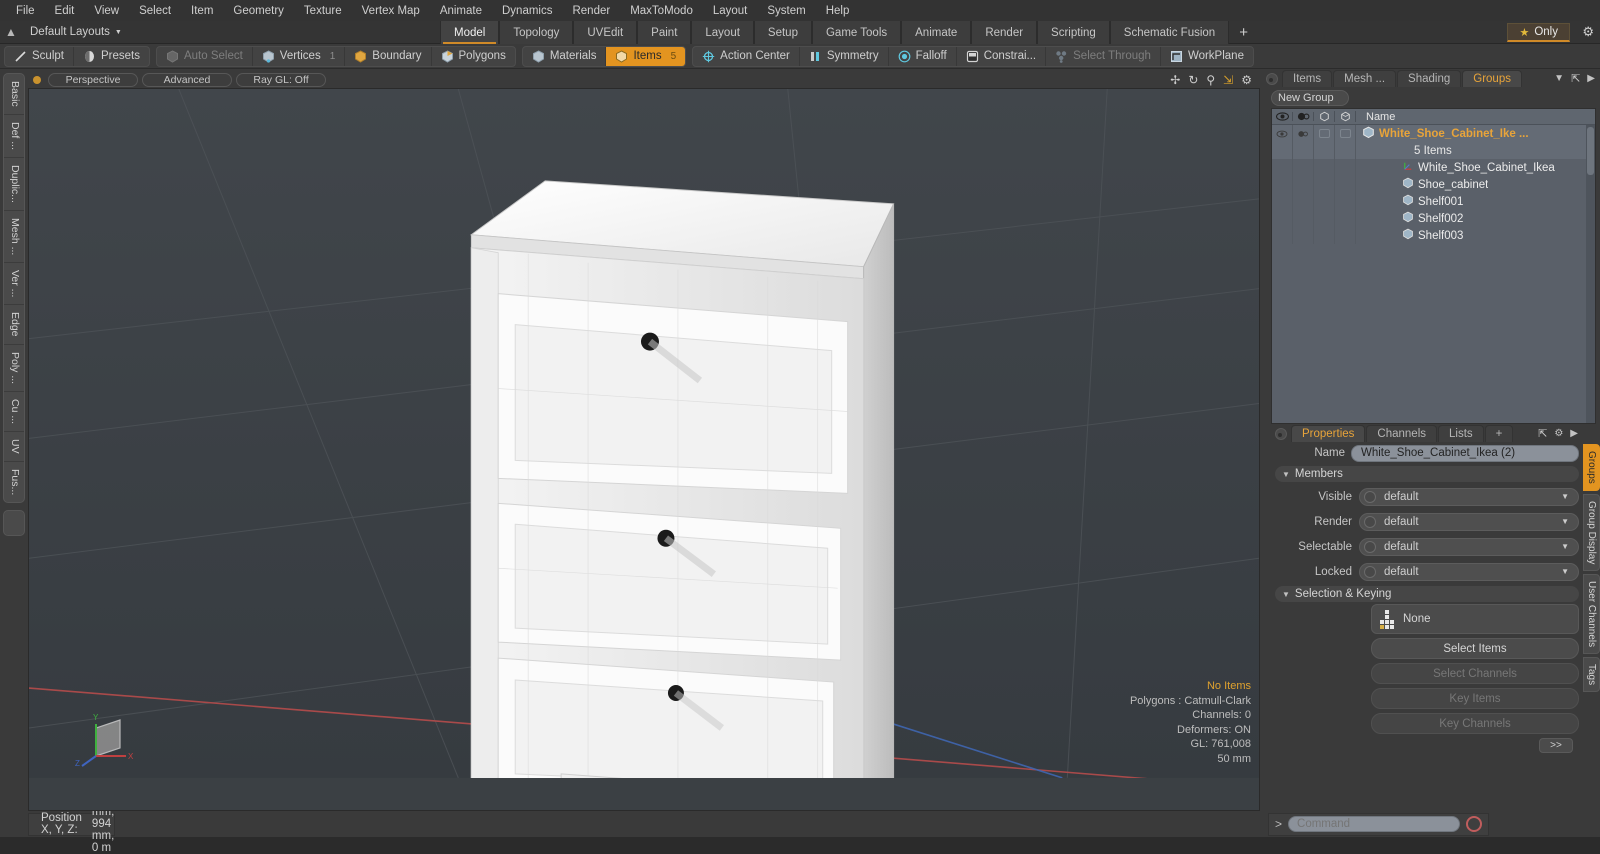 Image resolution: width=1600 pixels, height=854 pixels. What do you see at coordinates (1475, 723) in the screenshot?
I see `key-channels-button: Key Channels` at bounding box center [1475, 723].